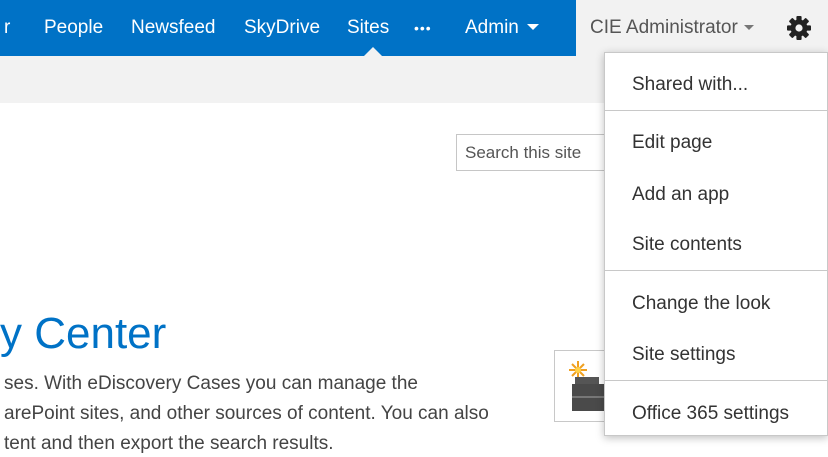 Image resolution: width=828 pixels, height=457 pixels. Describe the element at coordinates (423, 28) in the screenshot. I see `nav-item-more: •••` at that location.